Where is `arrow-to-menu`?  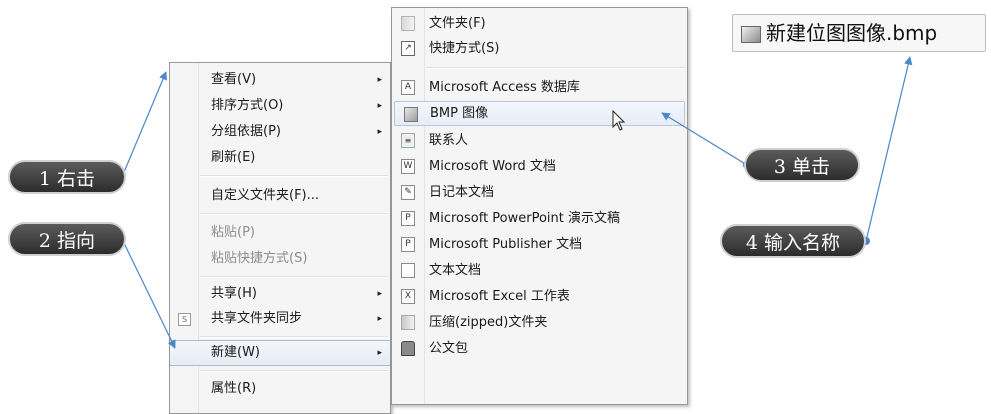
arrow-to-menu is located at coordinates (144, 124).